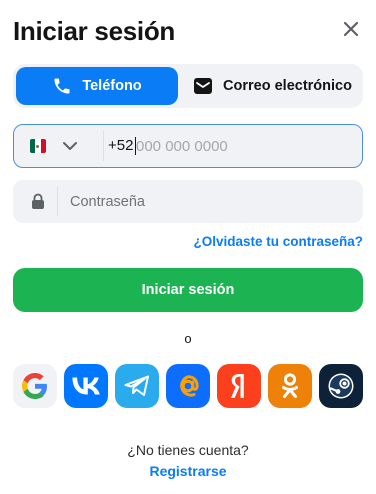  Describe the element at coordinates (188, 290) in the screenshot. I see `login-button: Iniciar sesión` at that location.